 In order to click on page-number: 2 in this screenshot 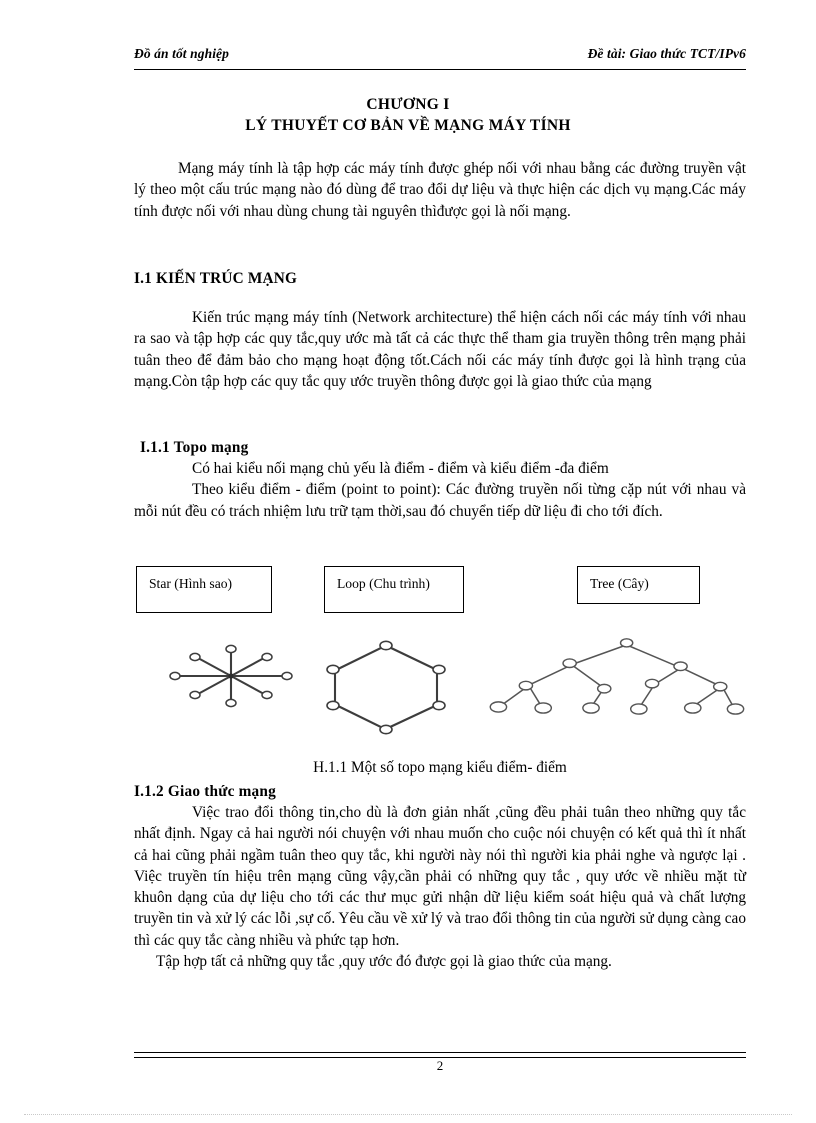, I will do `click(440, 1065)`.